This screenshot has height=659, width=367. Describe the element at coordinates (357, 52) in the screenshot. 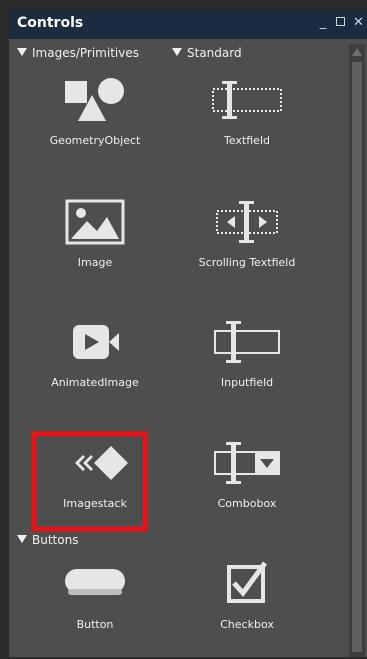

I see `scroll-up-arrow-icon` at that location.